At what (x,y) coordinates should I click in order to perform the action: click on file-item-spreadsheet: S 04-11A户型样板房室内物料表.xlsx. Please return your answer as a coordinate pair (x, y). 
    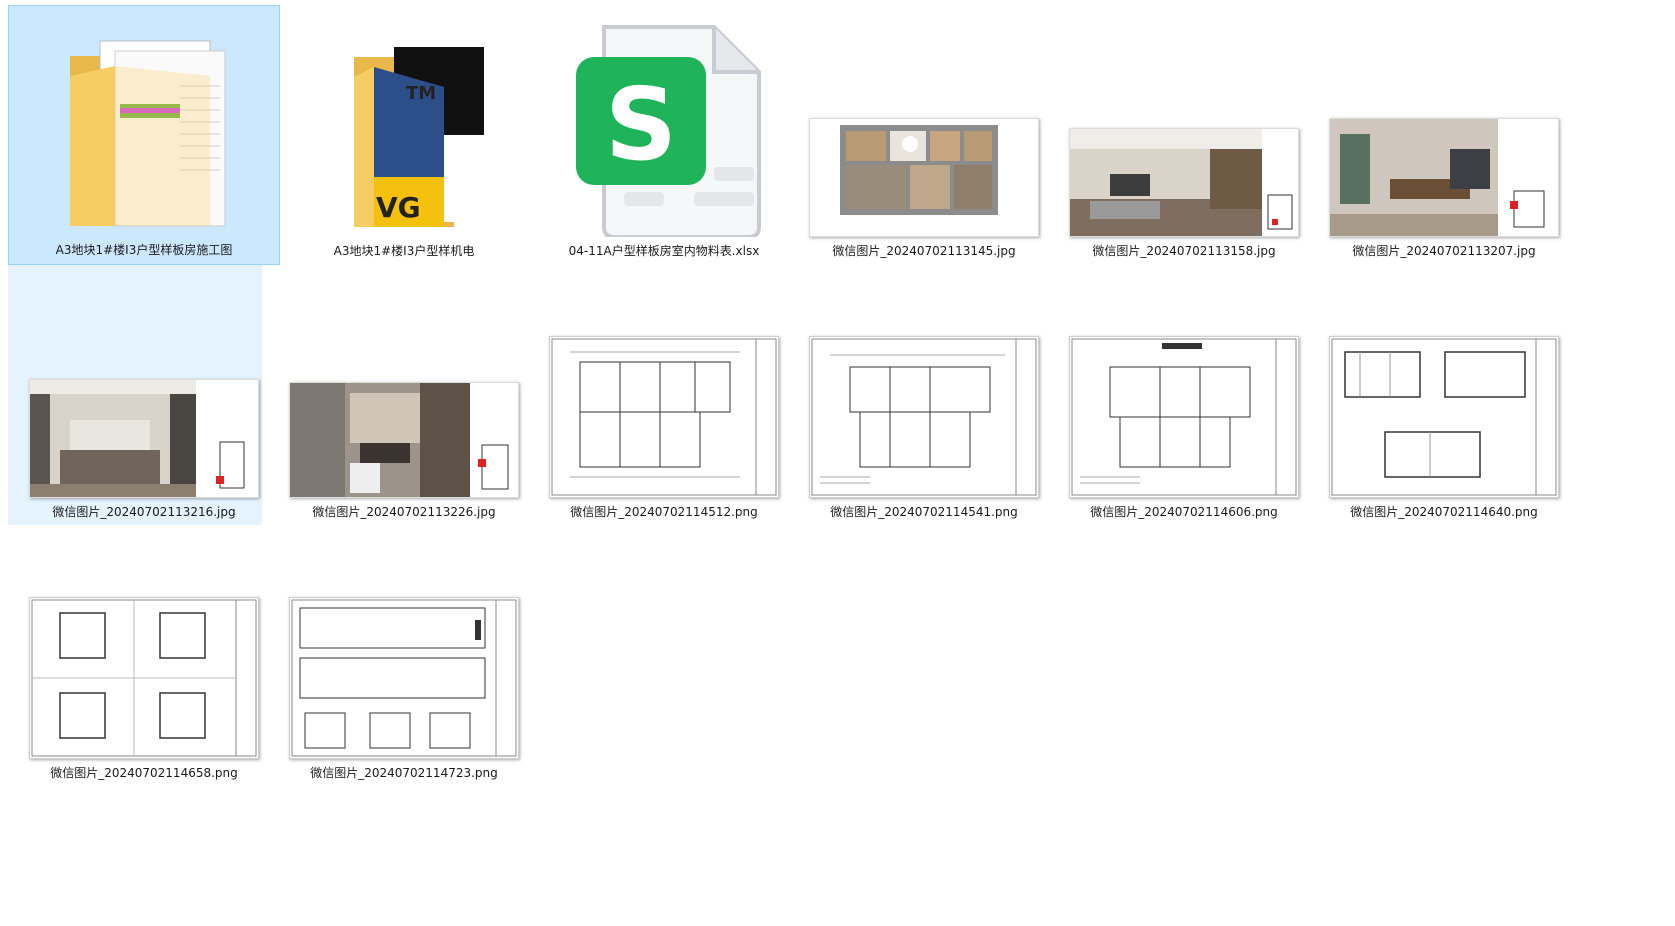
    Looking at the image, I should click on (664, 135).